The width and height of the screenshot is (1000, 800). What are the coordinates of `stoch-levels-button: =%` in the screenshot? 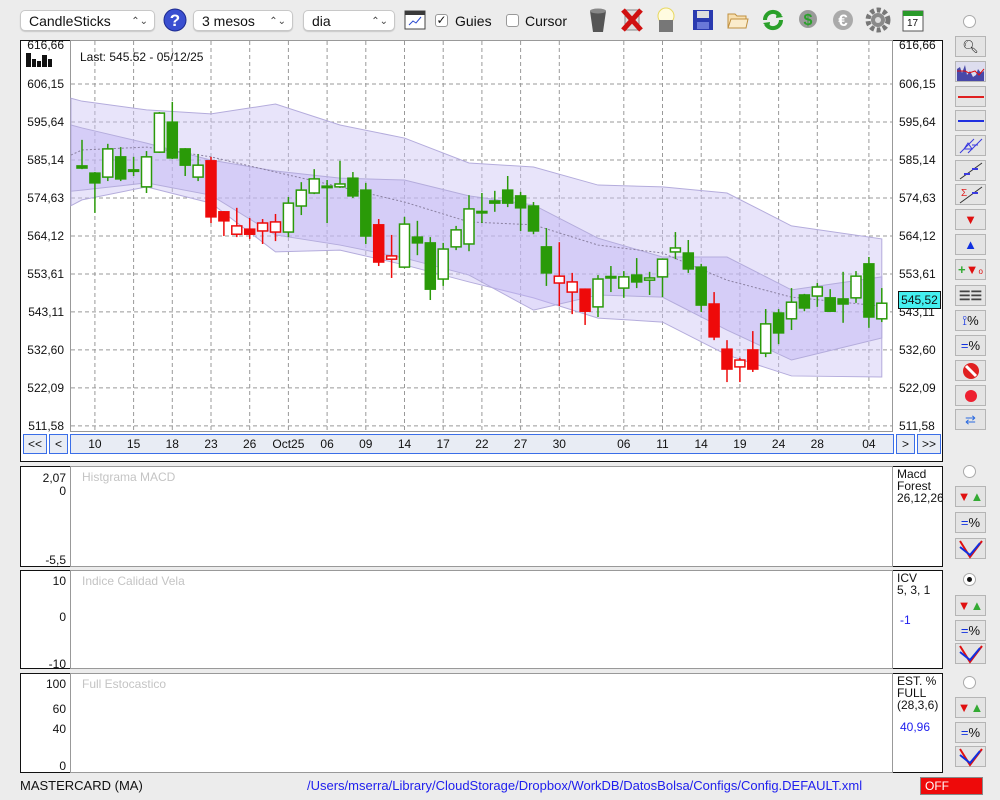 It's located at (970, 732).